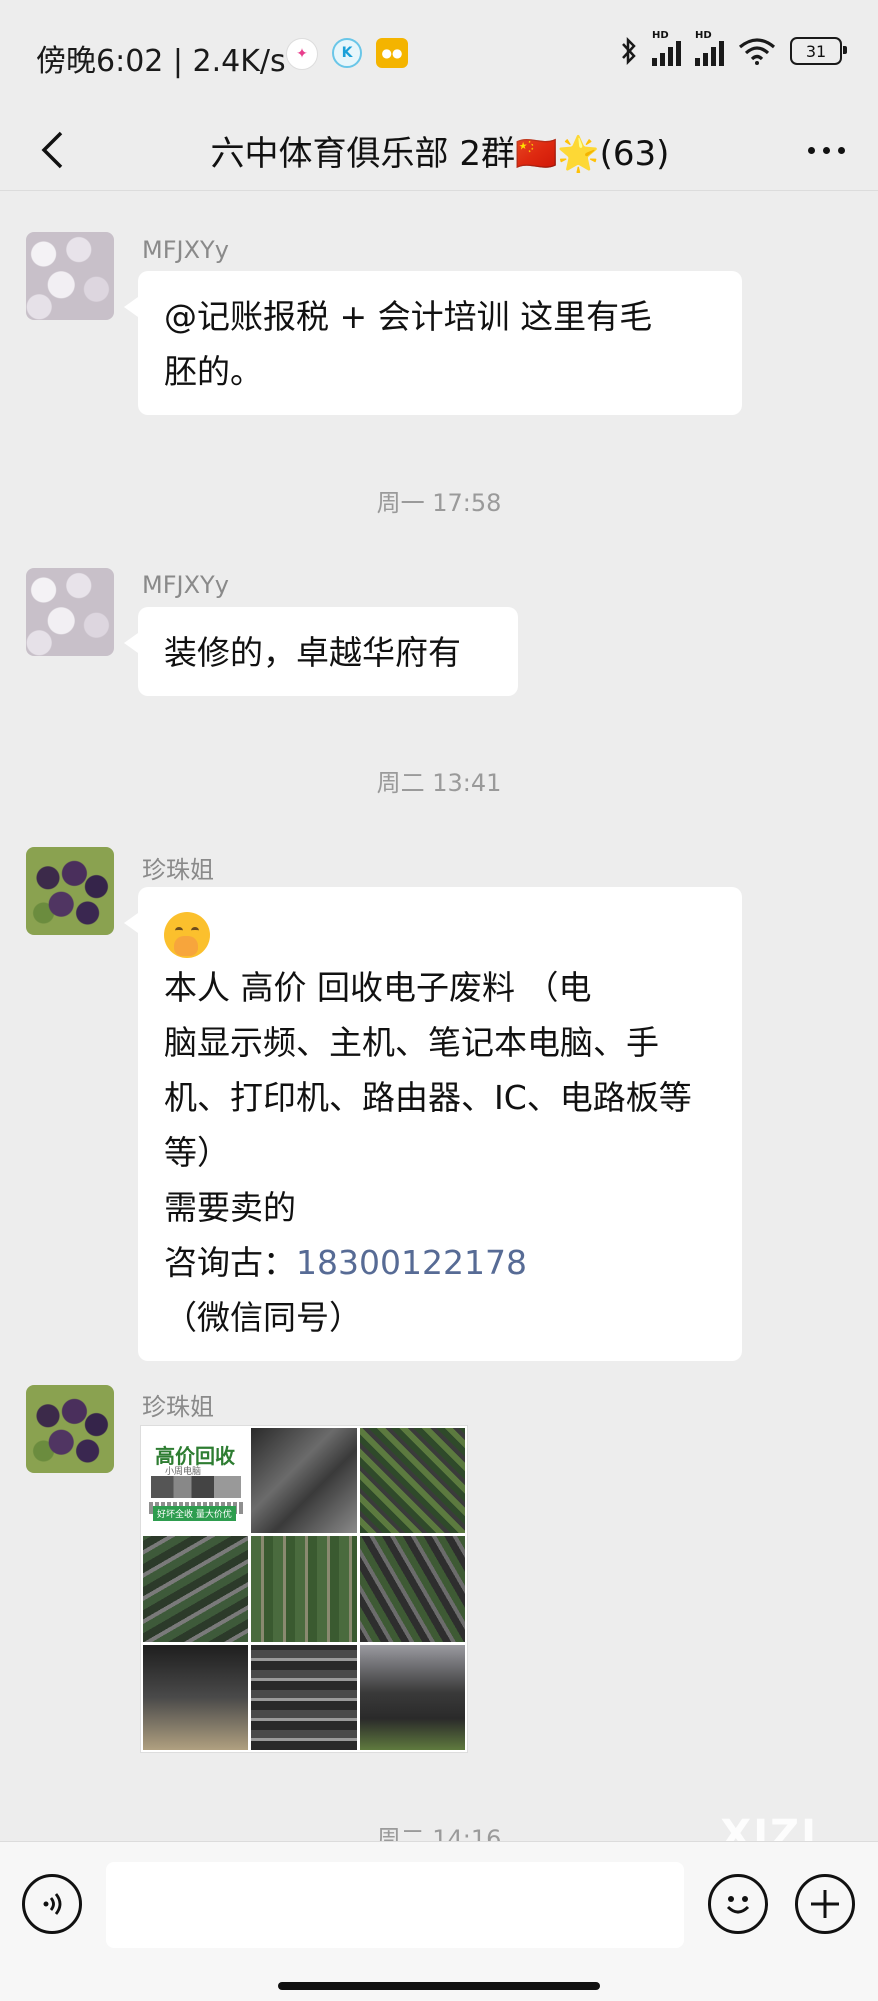 This screenshot has width=878, height=2001. I want to click on recycling-ad-image: 高价回收 小周电脑 好坏全收 量大价优, so click(196, 1481).